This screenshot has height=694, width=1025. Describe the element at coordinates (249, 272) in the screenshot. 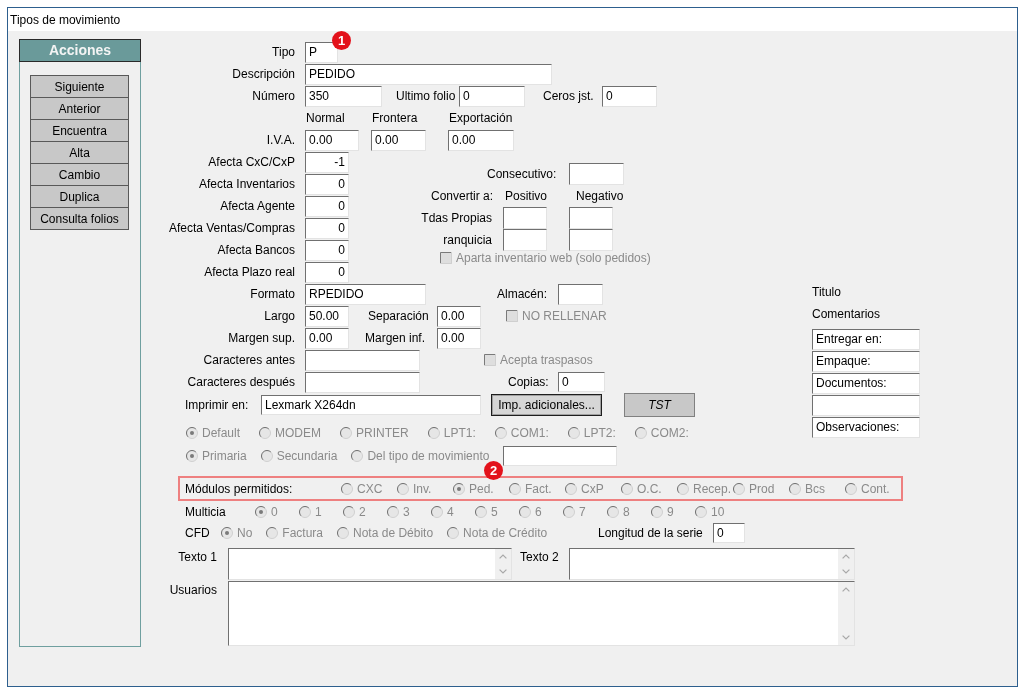

I see `afecta-label: Afecta Plazo real` at that location.